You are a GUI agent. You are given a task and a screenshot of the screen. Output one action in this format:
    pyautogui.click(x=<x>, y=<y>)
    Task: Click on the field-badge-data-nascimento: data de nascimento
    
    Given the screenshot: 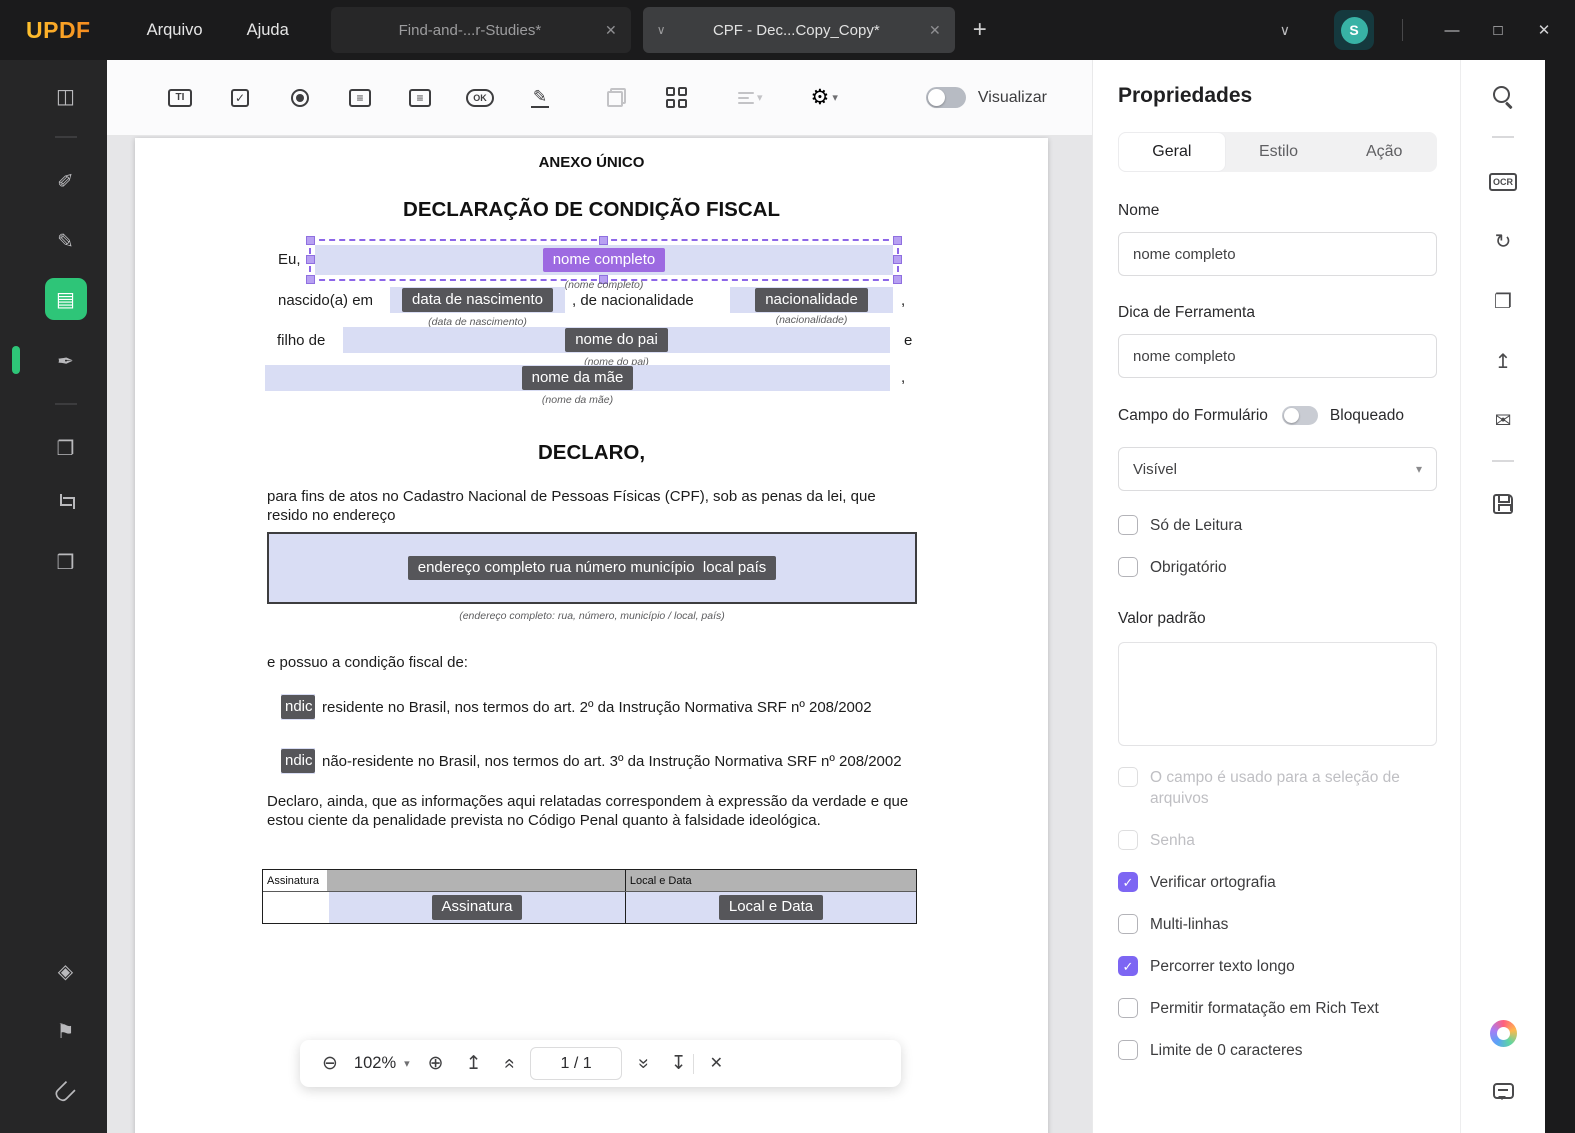 What is the action you would take?
    pyautogui.click(x=477, y=300)
    